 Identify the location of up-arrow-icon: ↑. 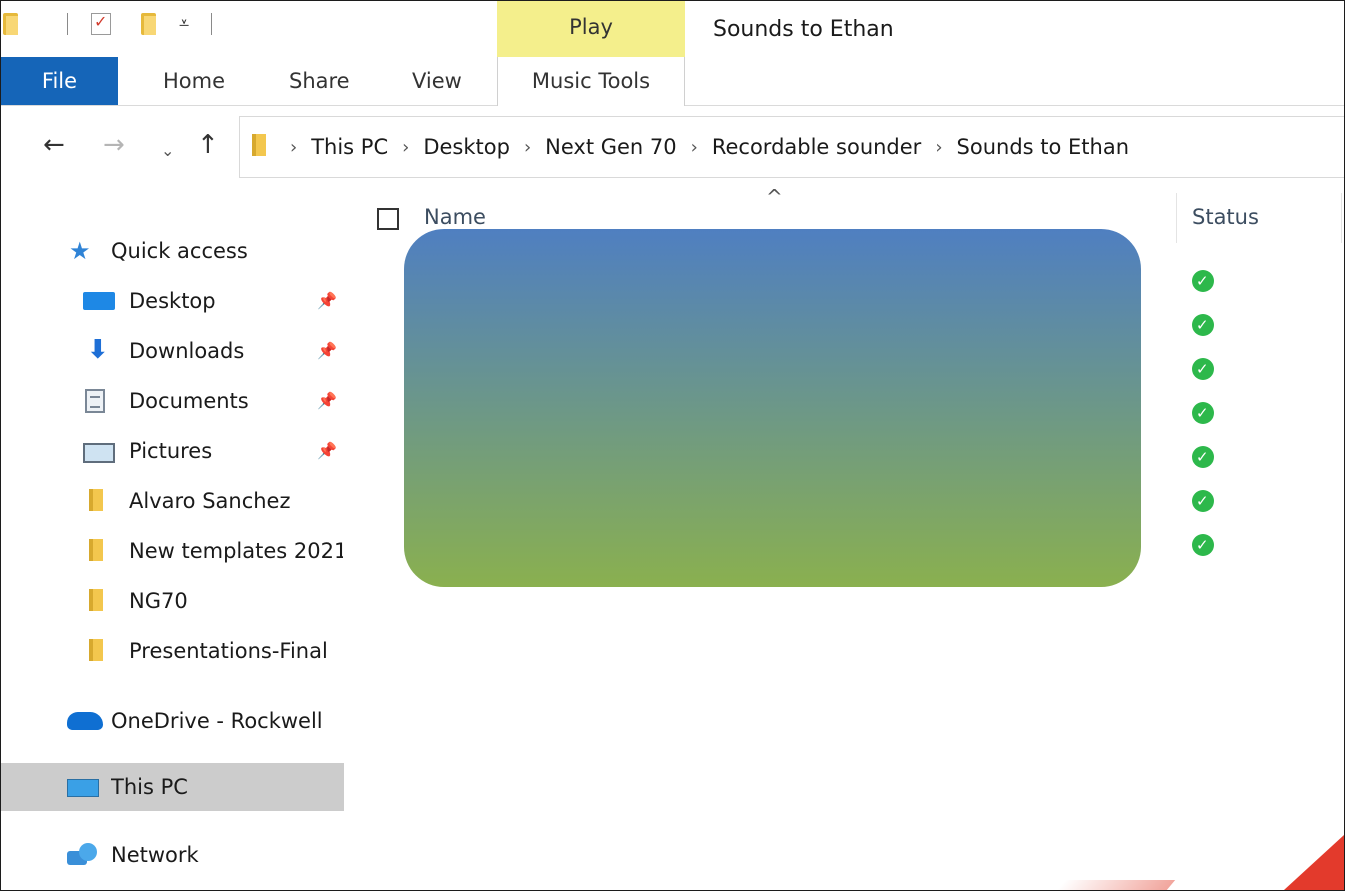
(208, 145).